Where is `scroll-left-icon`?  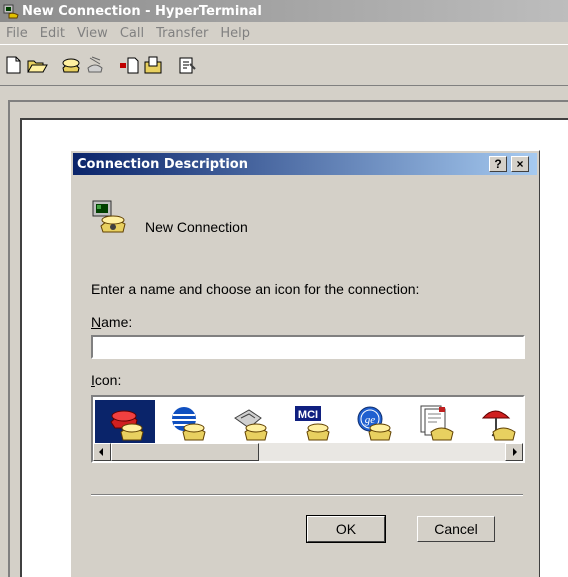 scroll-left-icon is located at coordinates (101, 452).